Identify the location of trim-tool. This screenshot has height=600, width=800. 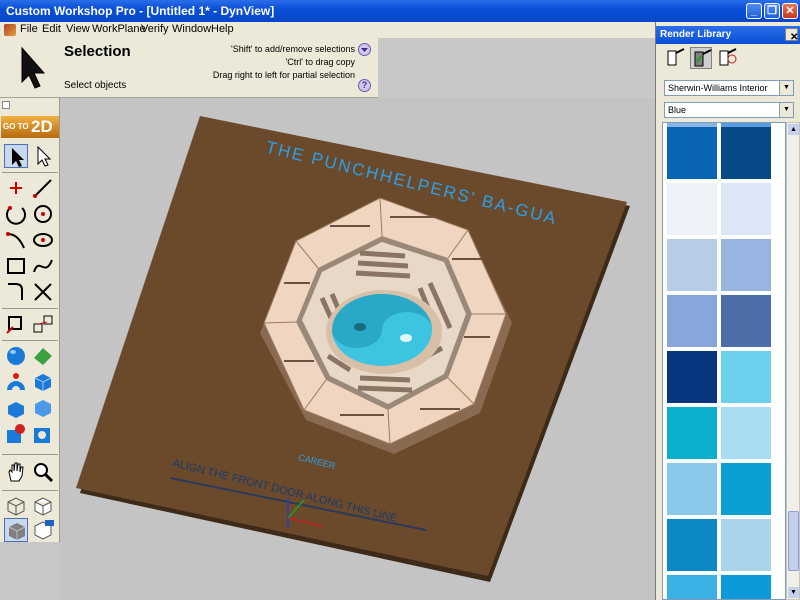
(43, 292).